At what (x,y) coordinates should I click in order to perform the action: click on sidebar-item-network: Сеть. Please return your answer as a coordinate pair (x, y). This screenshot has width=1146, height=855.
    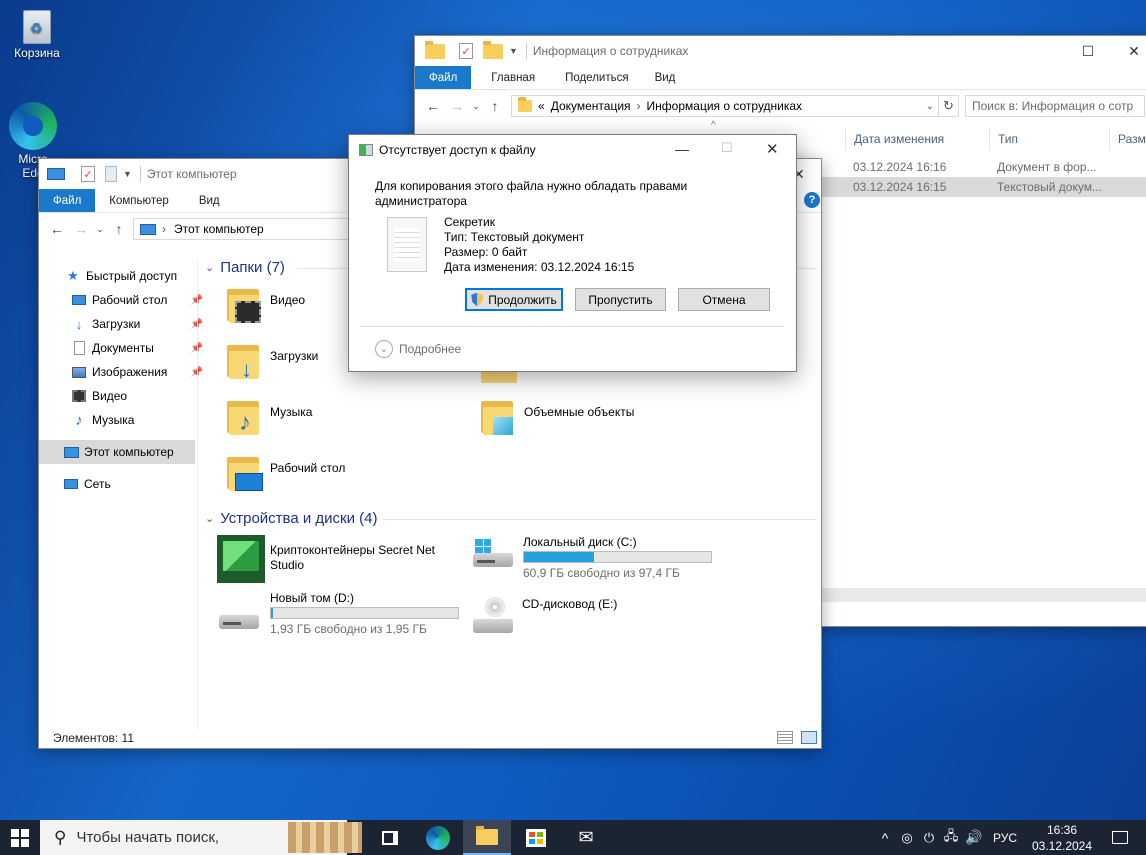
    Looking at the image, I should click on (87, 484).